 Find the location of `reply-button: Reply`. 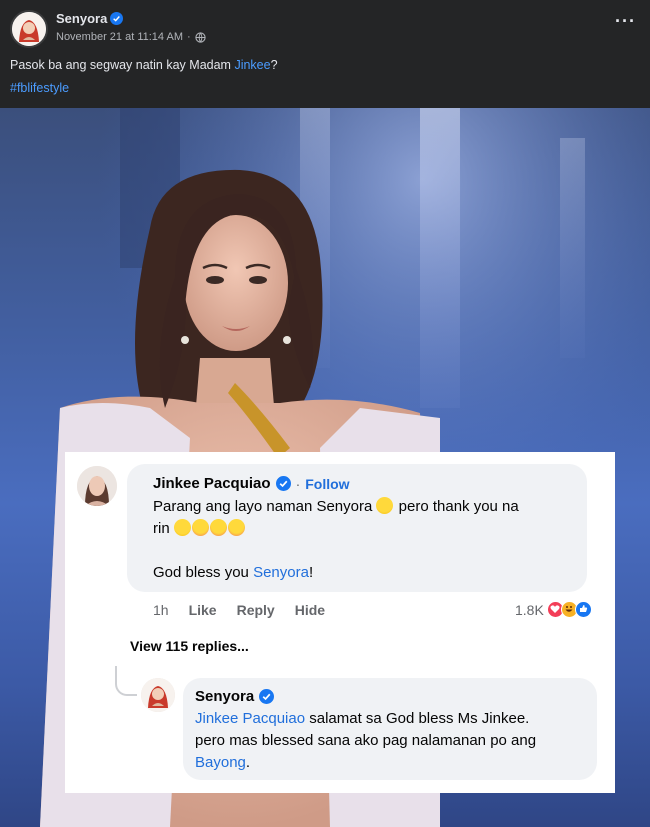

reply-button: Reply is located at coordinates (256, 610).